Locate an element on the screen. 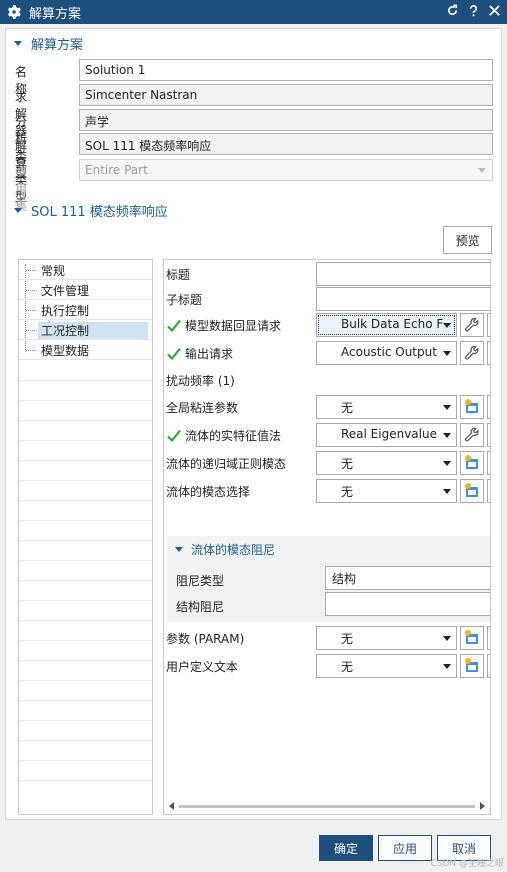 The height and width of the screenshot is (872, 507). param-create-button is located at coordinates (472, 638).